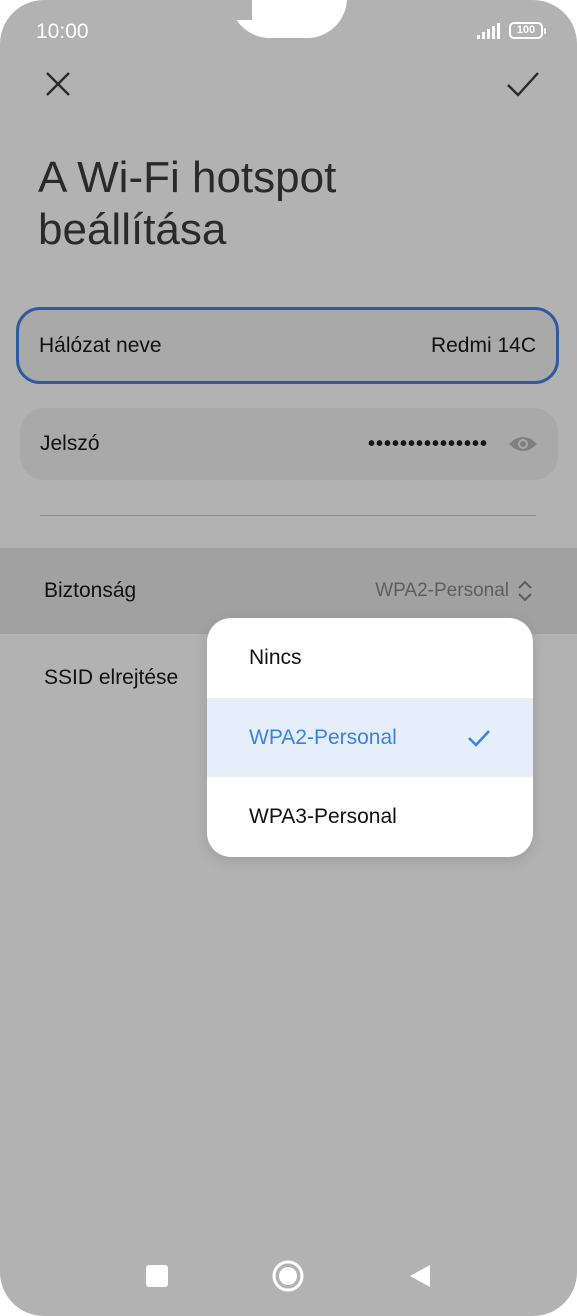 This screenshot has width=577, height=1316. I want to click on option-wpa2-personal: WPA2-Personal, so click(370, 737).